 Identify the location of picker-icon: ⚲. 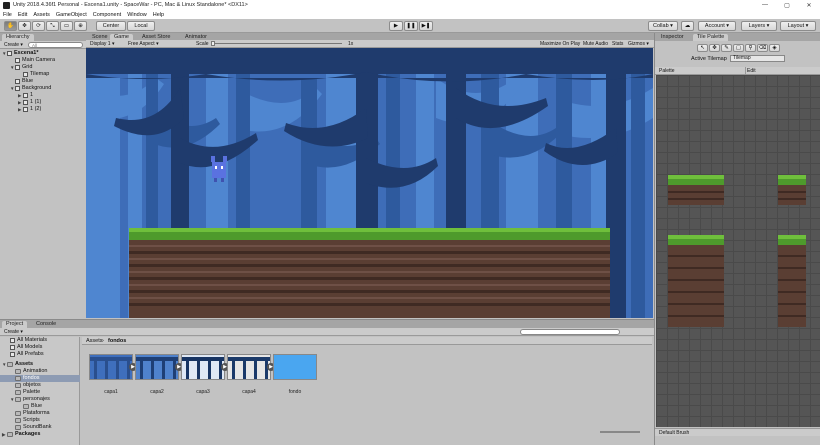
(750, 48).